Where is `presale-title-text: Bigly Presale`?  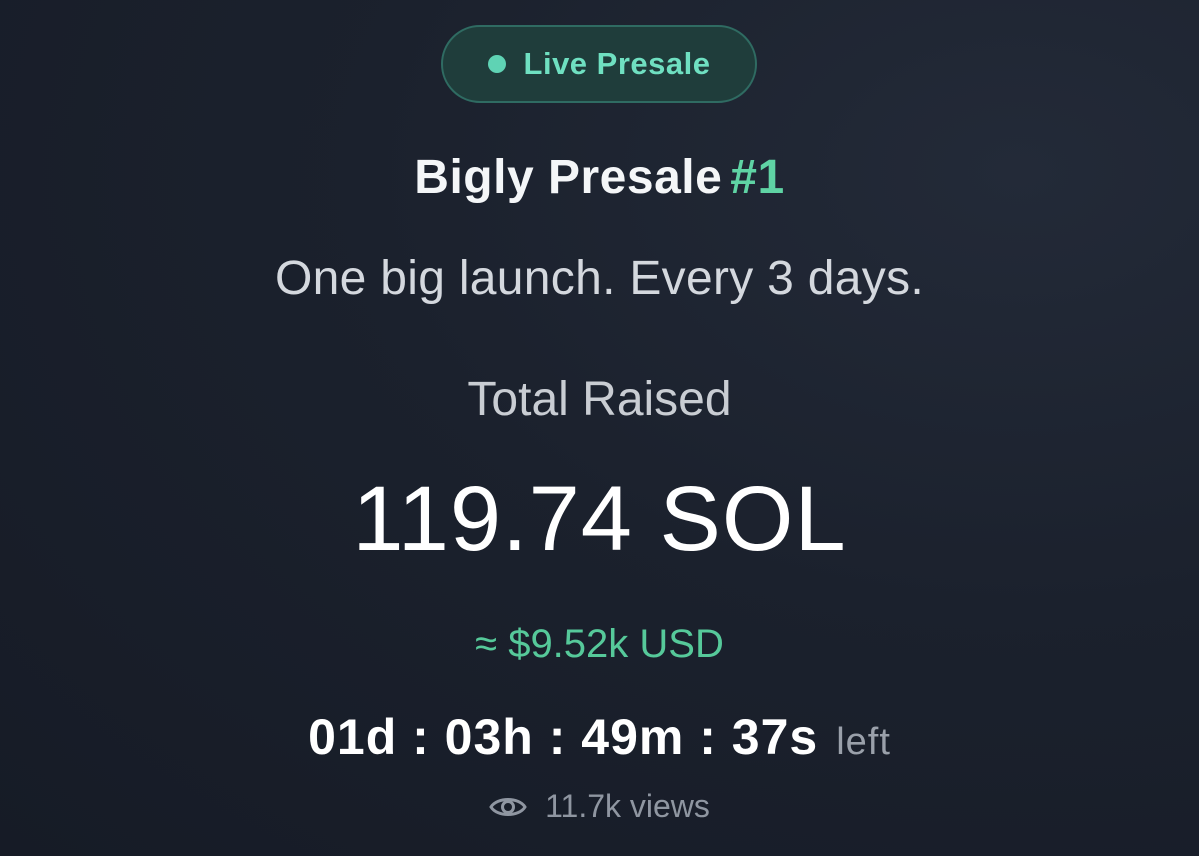 presale-title-text: Bigly Presale is located at coordinates (568, 177).